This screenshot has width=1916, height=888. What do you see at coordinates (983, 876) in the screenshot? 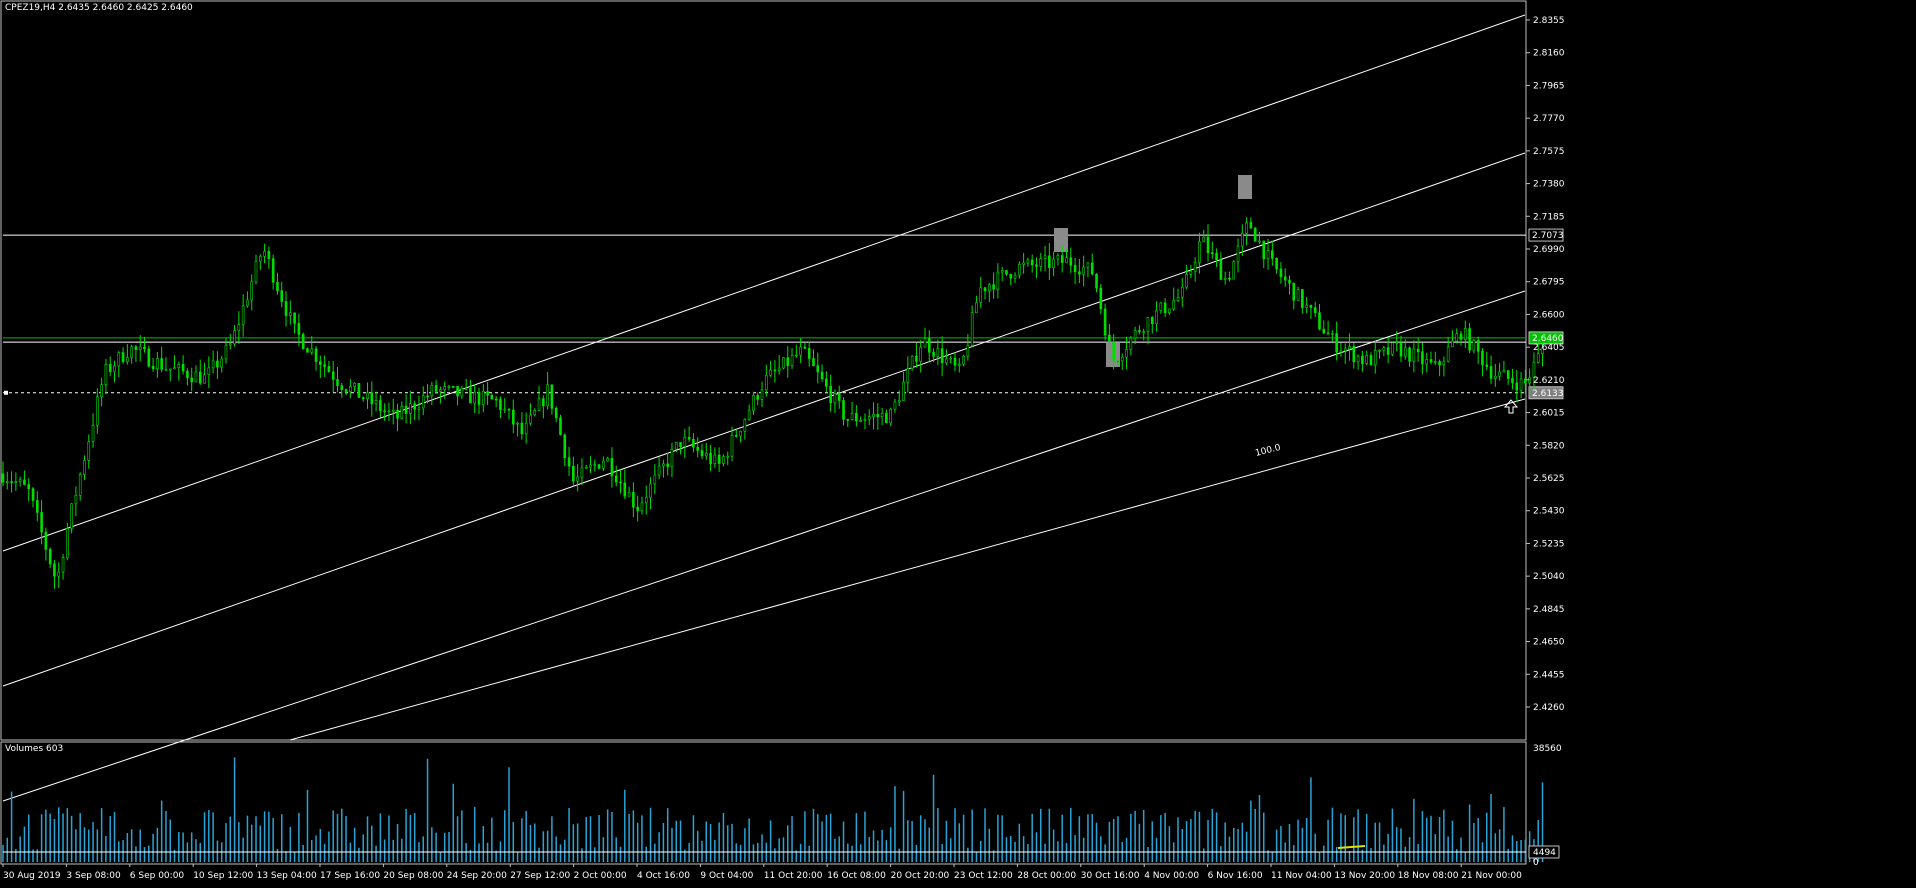
I see `time-tick-label: 23 Oct 12:00` at bounding box center [983, 876].